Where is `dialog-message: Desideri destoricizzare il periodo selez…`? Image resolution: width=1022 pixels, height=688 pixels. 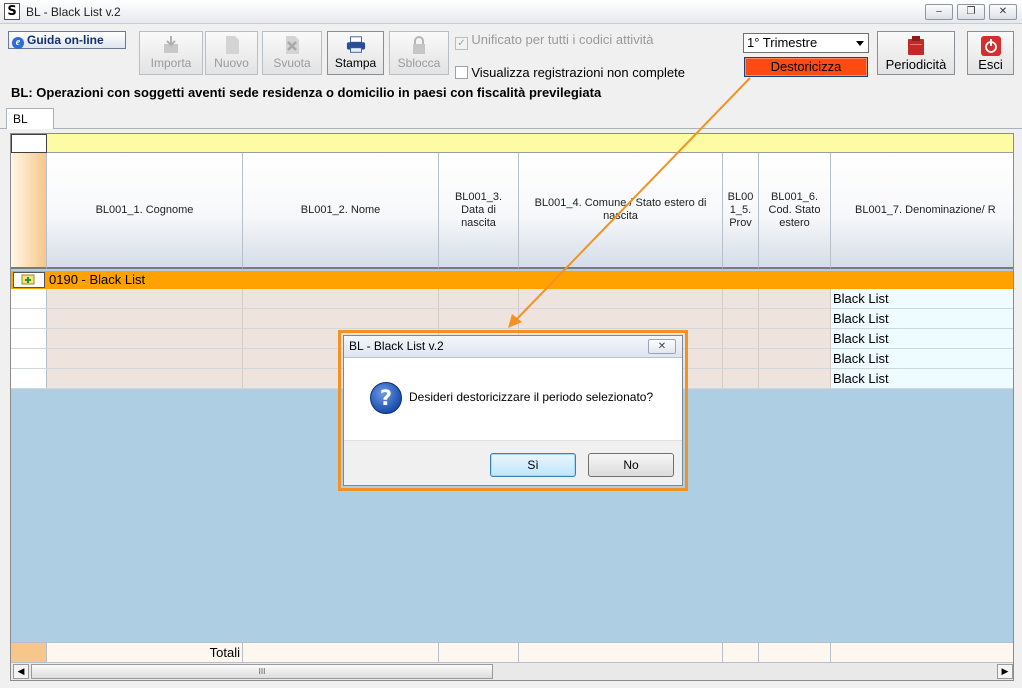 dialog-message: Desideri destoricizzare il periodo selez… is located at coordinates (531, 397).